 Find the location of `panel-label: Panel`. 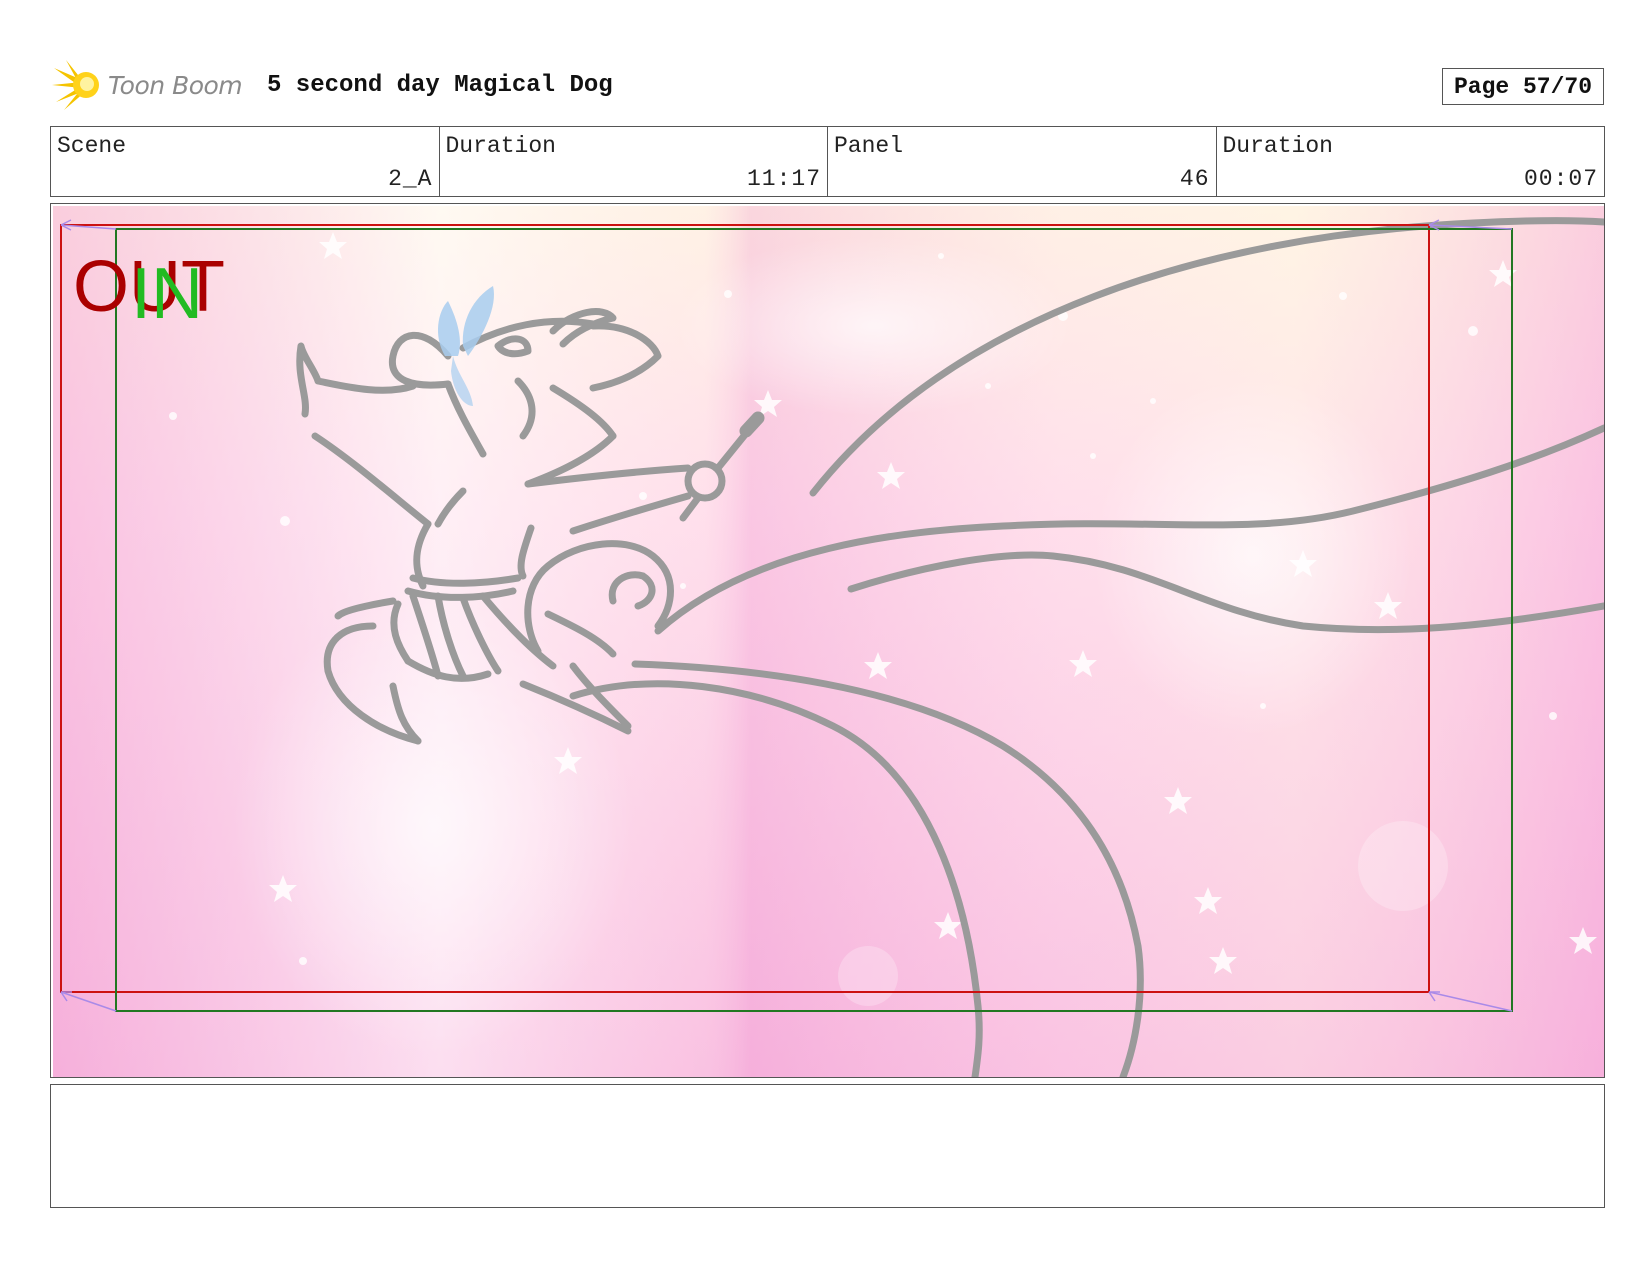

panel-label: Panel is located at coordinates (869, 146).